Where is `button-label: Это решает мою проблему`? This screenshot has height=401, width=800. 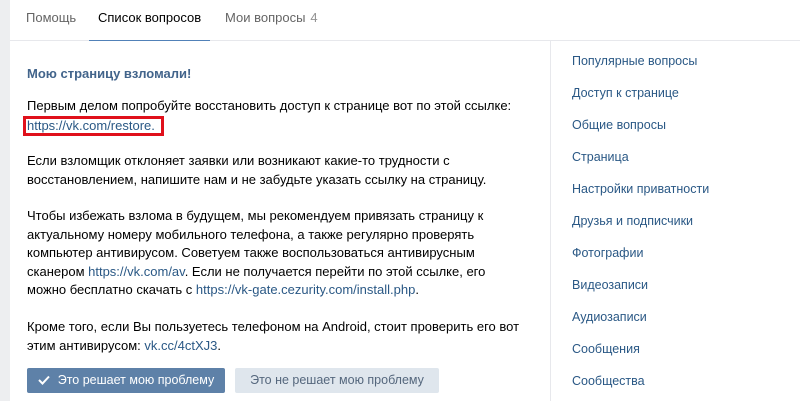 button-label: Это решает мою проблему is located at coordinates (136, 380).